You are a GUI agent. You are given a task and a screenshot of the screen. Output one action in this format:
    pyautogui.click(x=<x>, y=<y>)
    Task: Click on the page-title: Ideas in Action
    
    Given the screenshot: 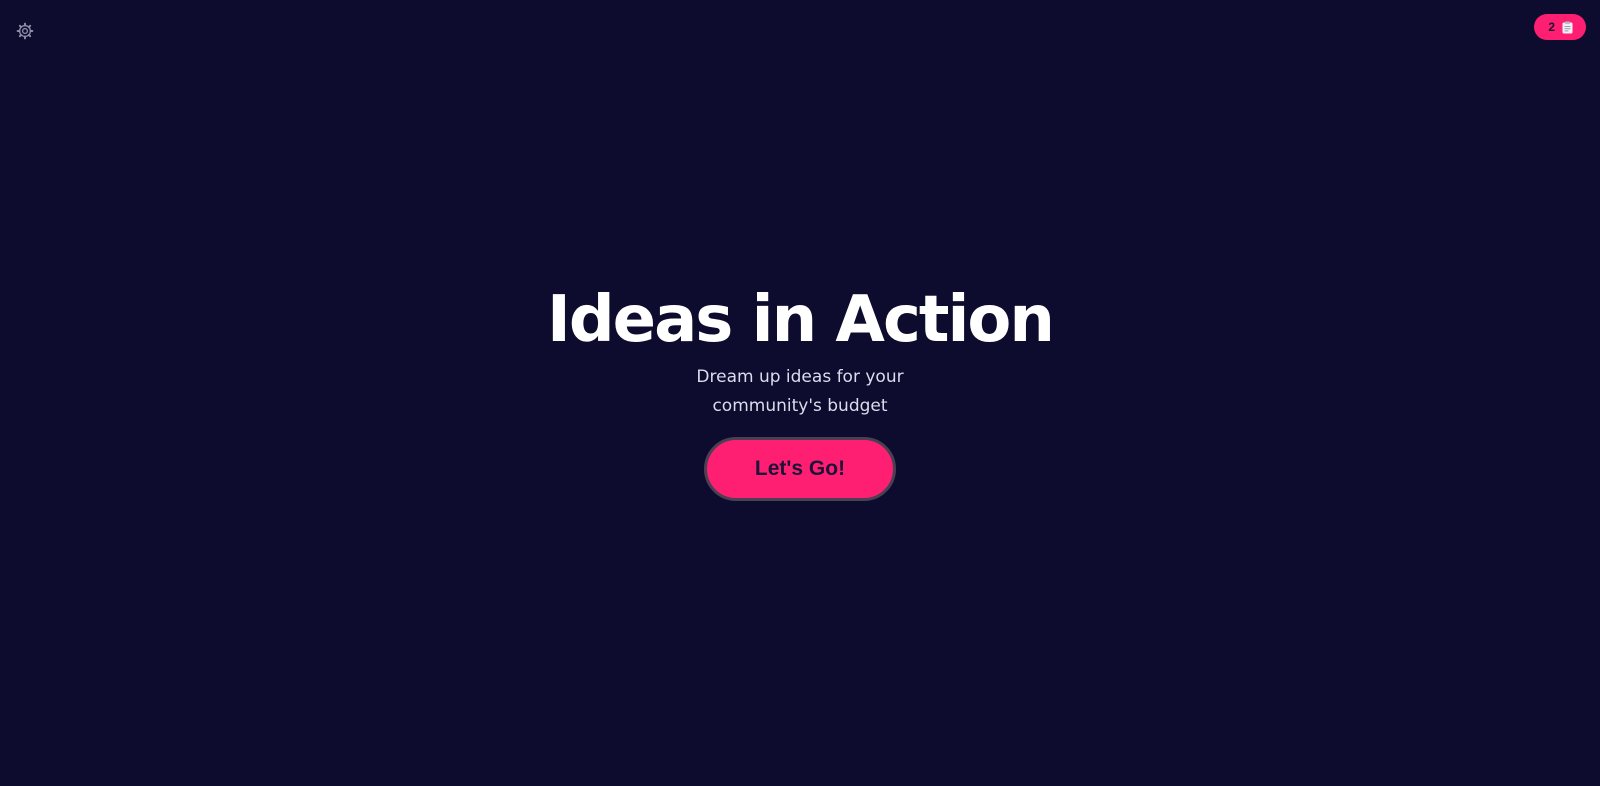 What is the action you would take?
    pyautogui.click(x=801, y=320)
    